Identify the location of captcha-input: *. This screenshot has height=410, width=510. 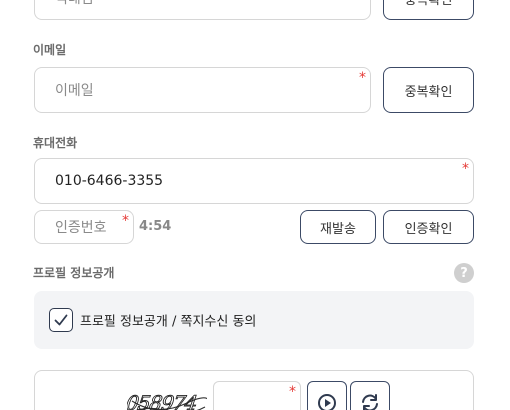
(257, 395).